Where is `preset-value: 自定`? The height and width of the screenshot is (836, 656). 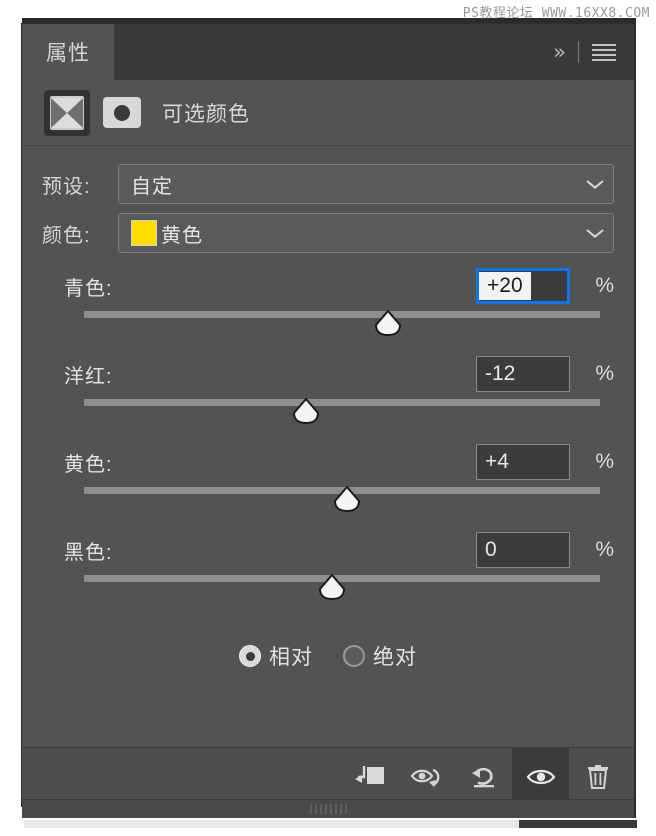 preset-value: 自定 is located at coordinates (152, 186).